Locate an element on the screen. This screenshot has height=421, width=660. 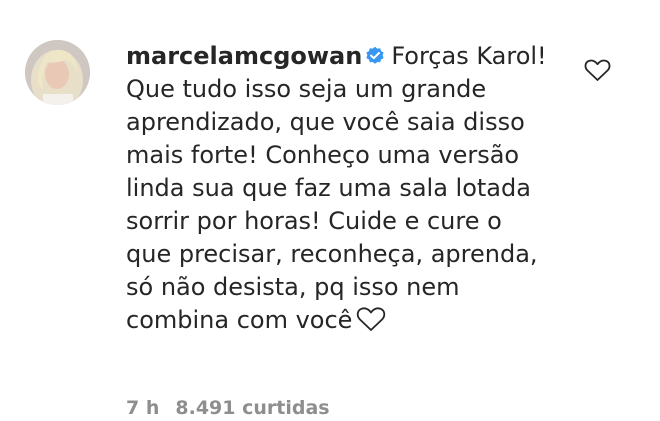
comment-line: combina com você is located at coordinates (239, 320).